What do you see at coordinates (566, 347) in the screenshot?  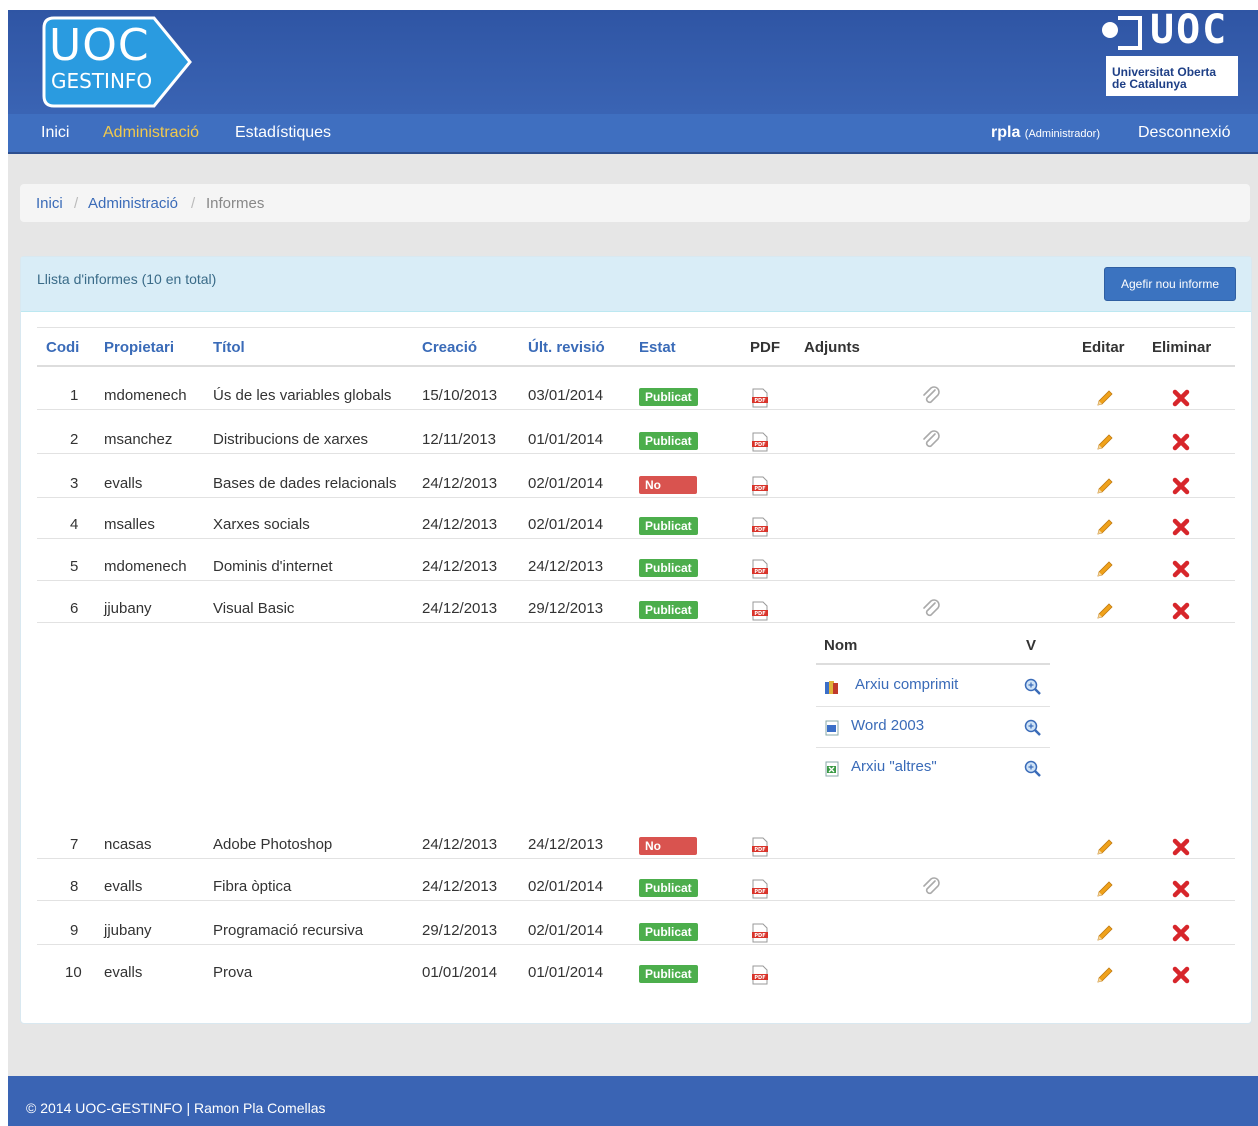 I see `column-header-ult-revisio: Últ. revisió` at bounding box center [566, 347].